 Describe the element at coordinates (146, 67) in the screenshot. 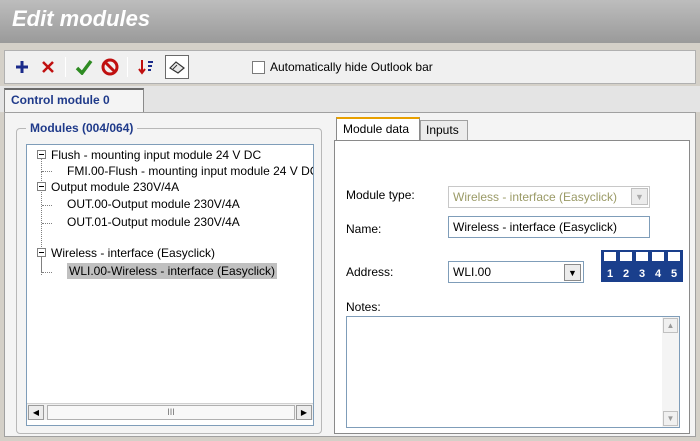

I see `sort-icon` at that location.